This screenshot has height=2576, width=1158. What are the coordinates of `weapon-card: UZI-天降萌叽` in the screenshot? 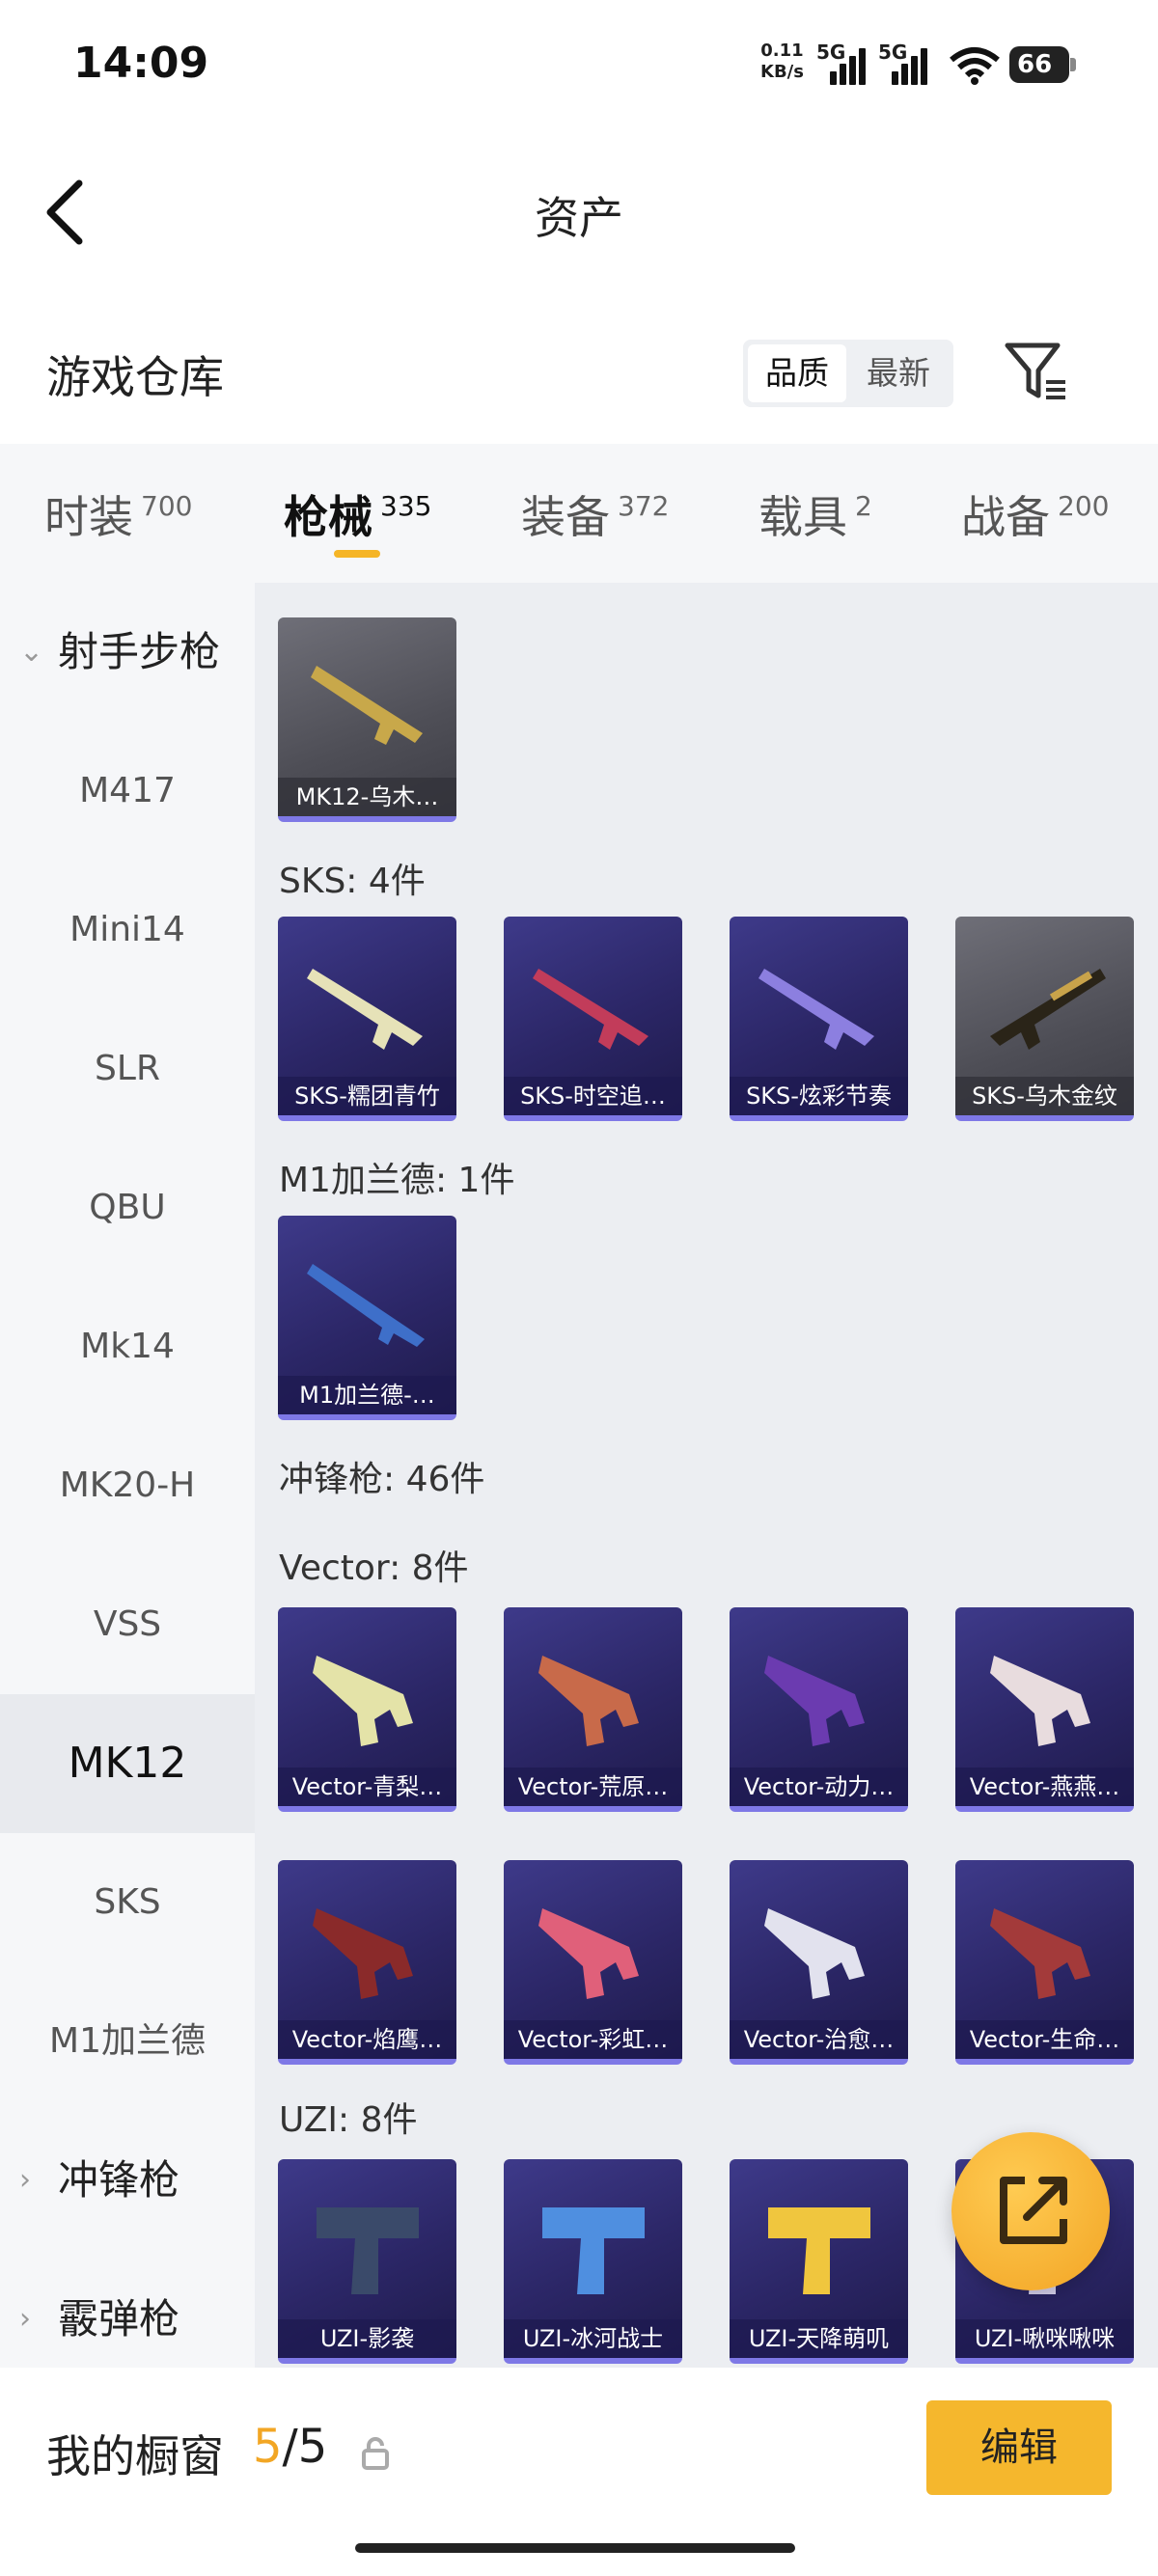 It's located at (819, 2261).